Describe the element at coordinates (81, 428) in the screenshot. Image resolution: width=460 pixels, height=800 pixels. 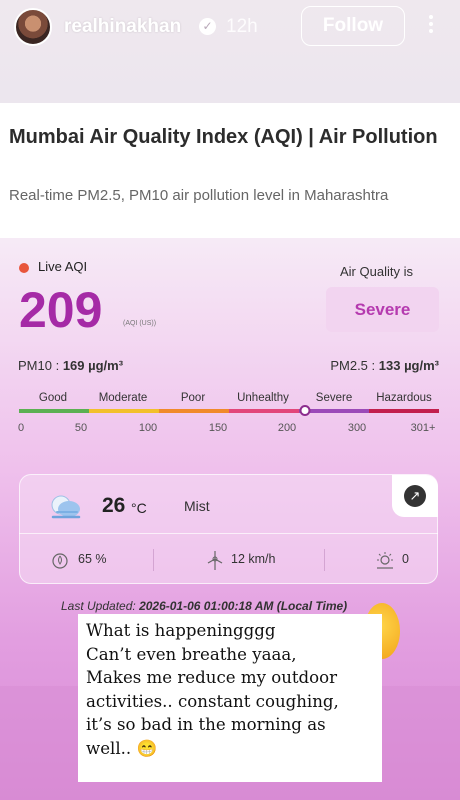
I see `tick-label: 50` at that location.